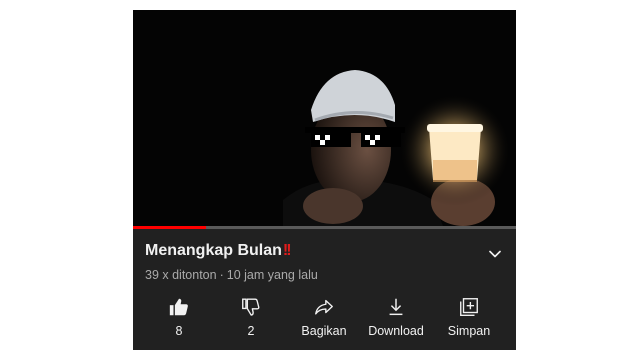 The width and height of the screenshot is (640, 360). Describe the element at coordinates (251, 331) in the screenshot. I see `dislike-count: 2` at that location.